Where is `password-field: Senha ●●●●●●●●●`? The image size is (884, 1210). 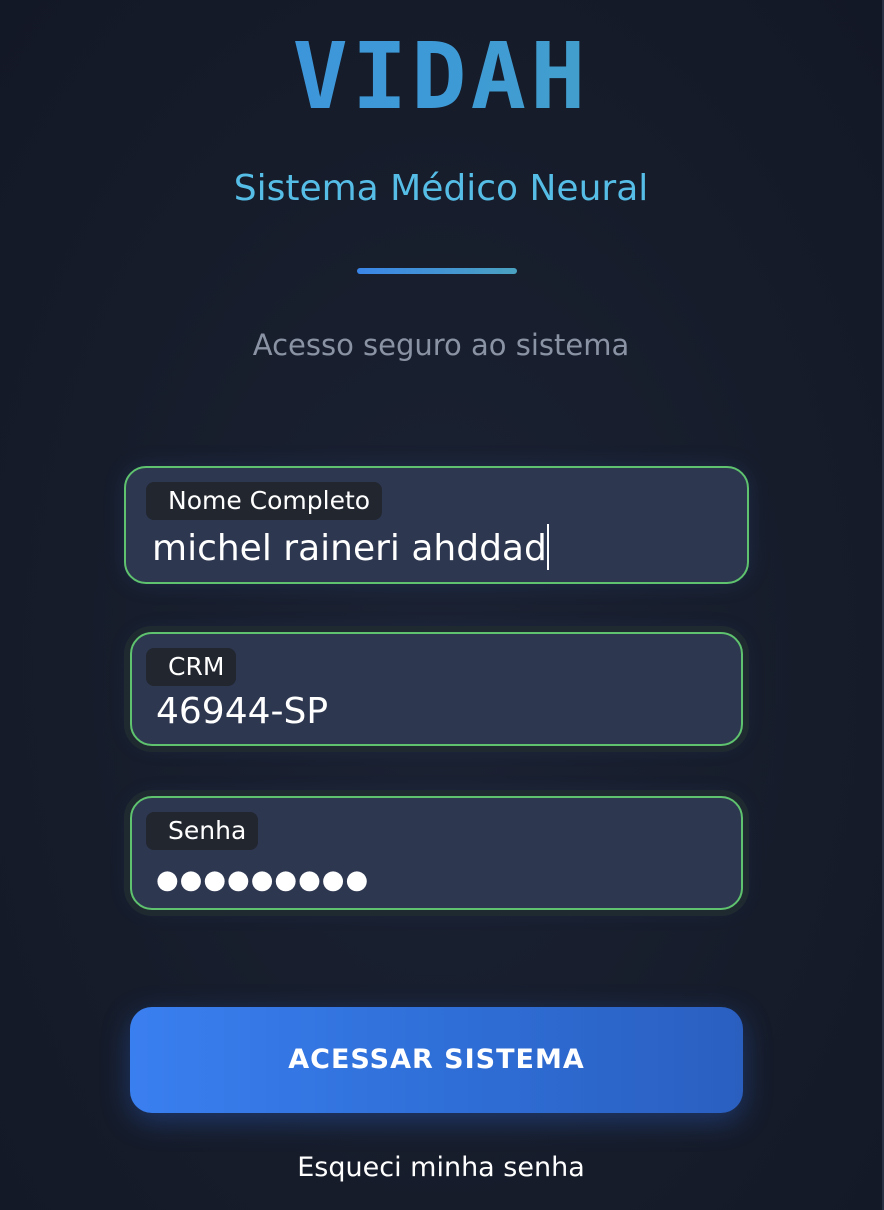 password-field: Senha ●●●●●●●●● is located at coordinates (436, 853).